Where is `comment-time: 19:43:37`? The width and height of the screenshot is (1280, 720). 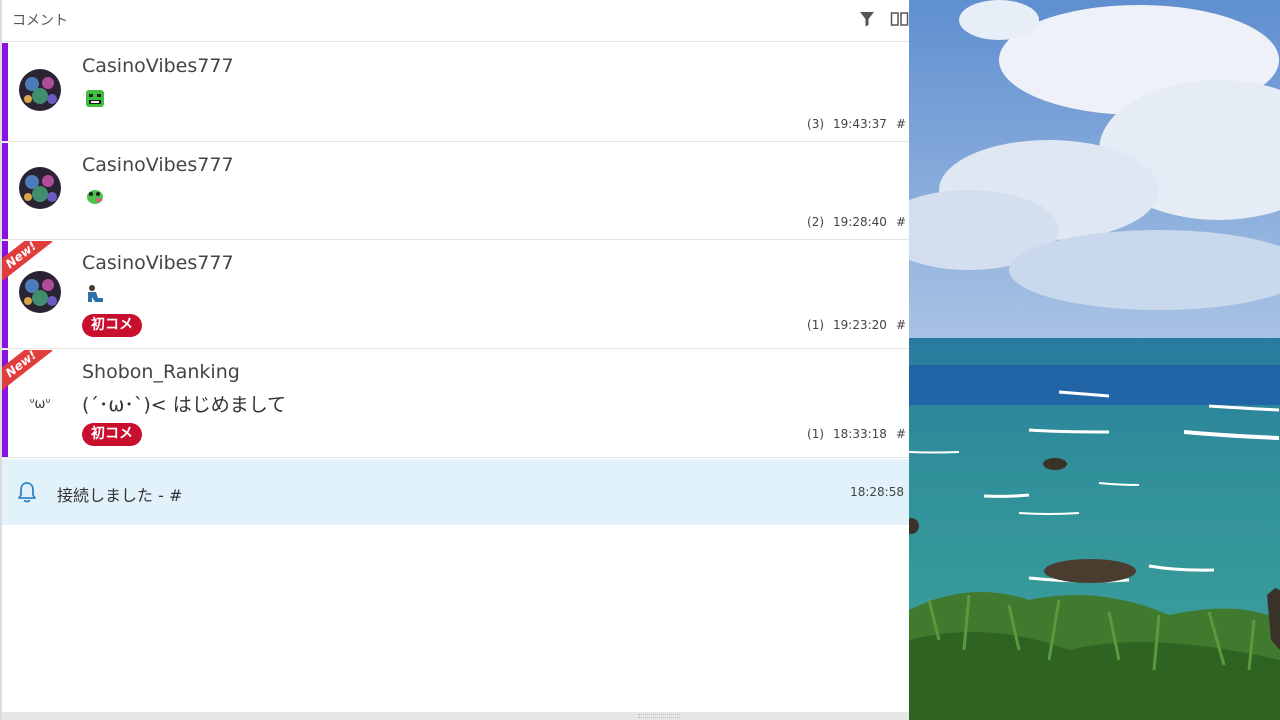
comment-time: 19:43:37 is located at coordinates (860, 124).